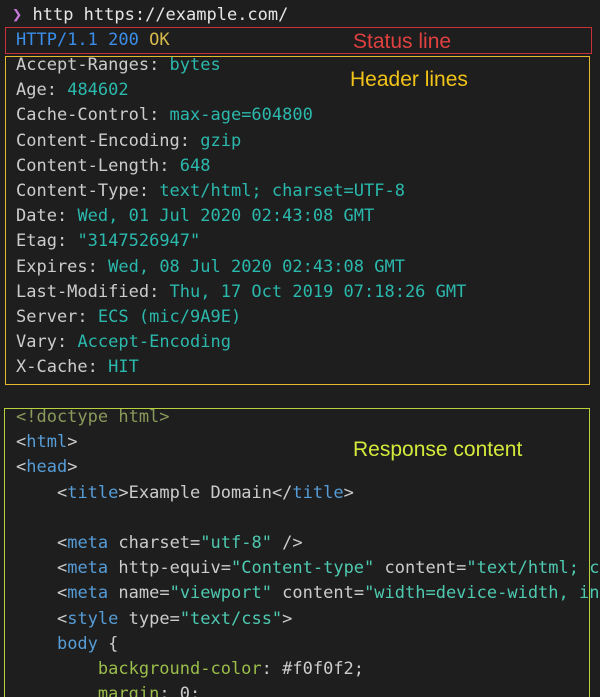 This screenshot has height=697, width=600. I want to click on status-line-outline, so click(298, 40).